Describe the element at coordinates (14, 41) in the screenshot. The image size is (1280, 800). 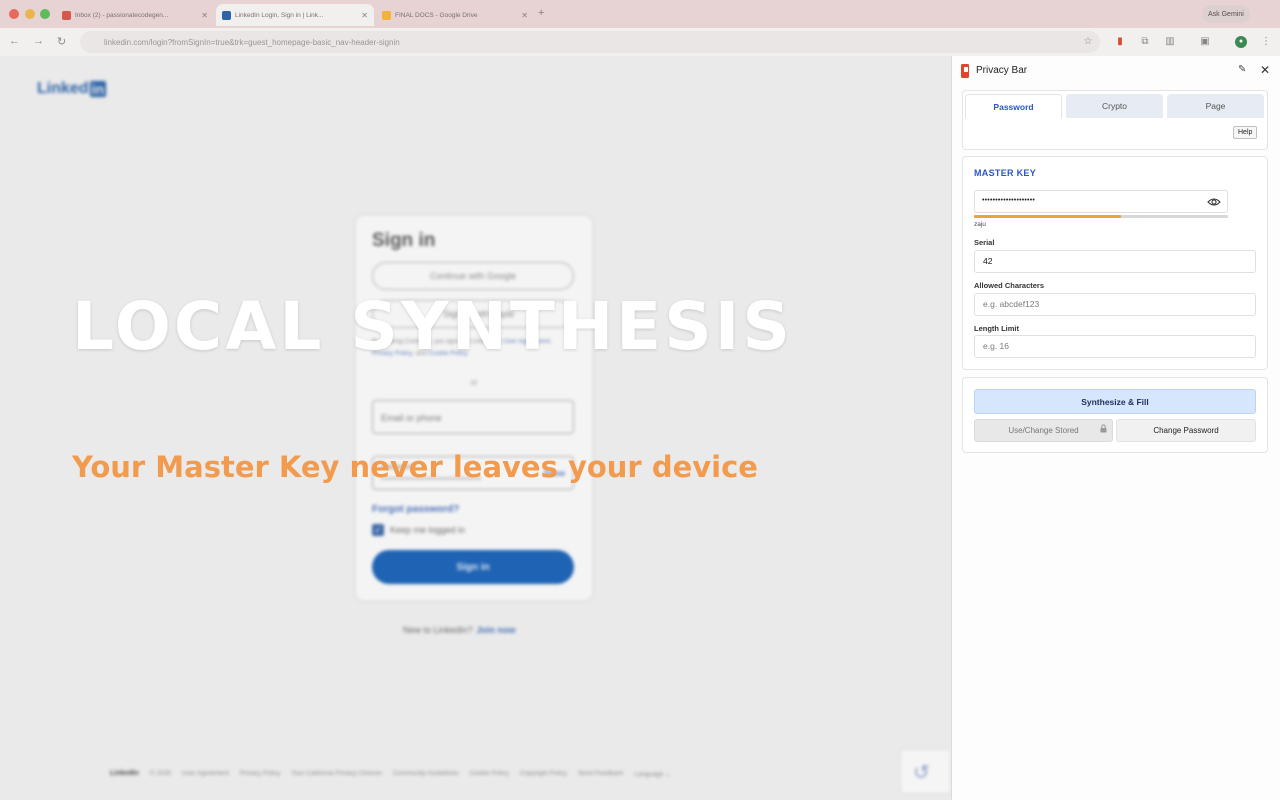
I see `back-icon: ←` at that location.